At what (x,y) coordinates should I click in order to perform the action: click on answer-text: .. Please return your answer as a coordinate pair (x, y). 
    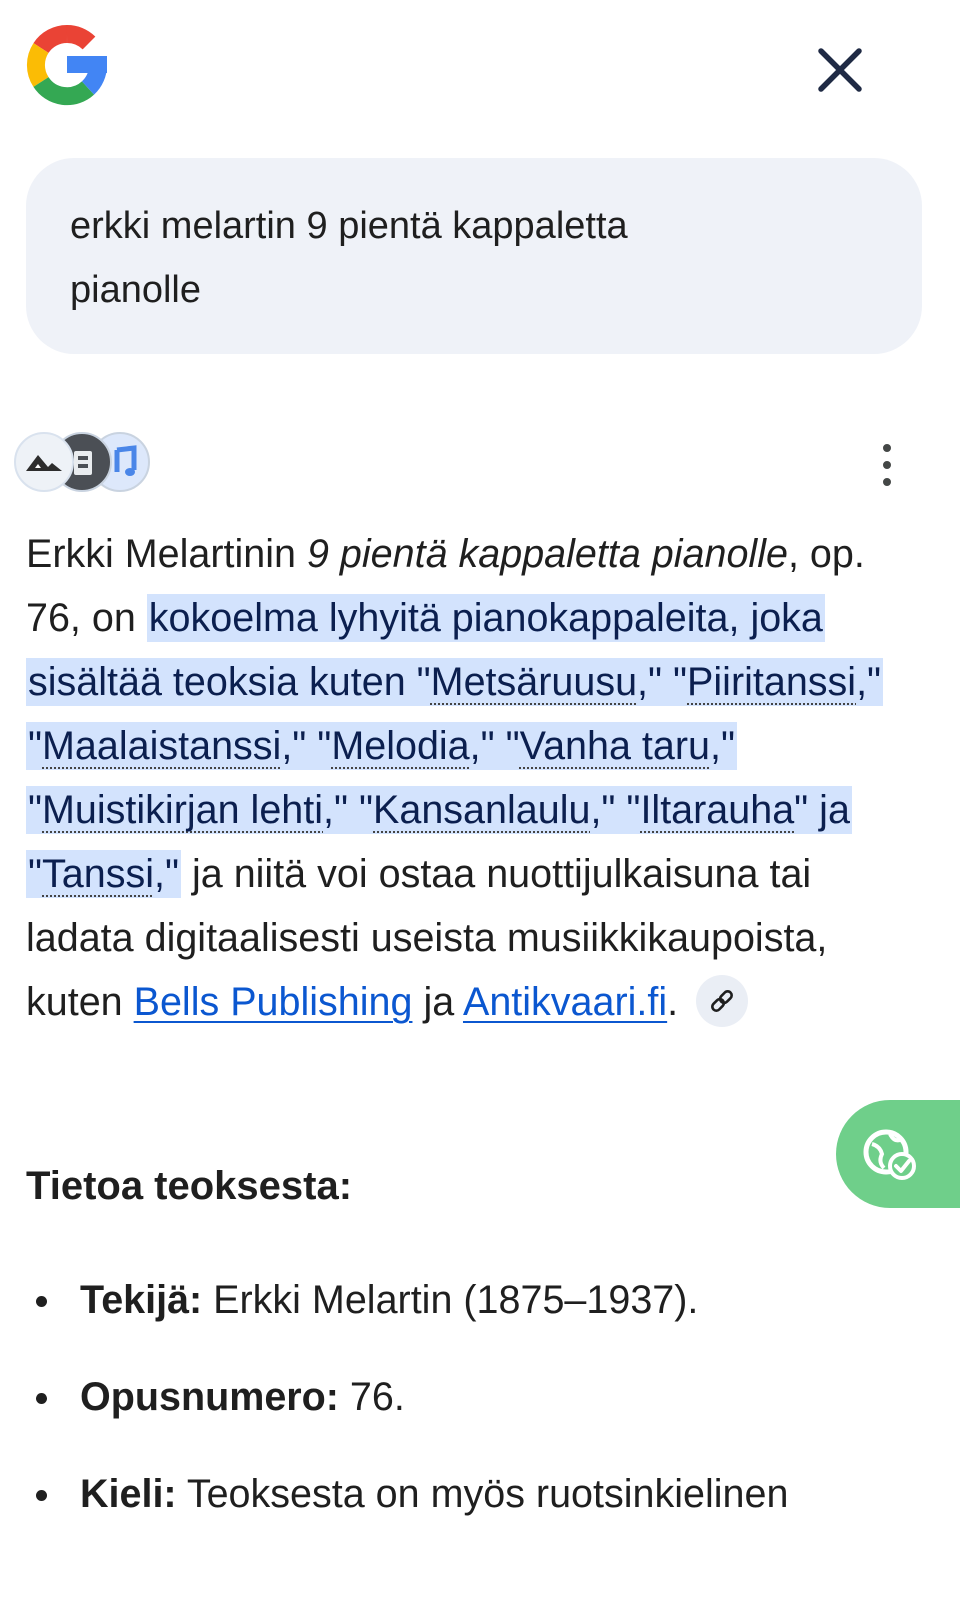
    Looking at the image, I should click on (673, 1002).